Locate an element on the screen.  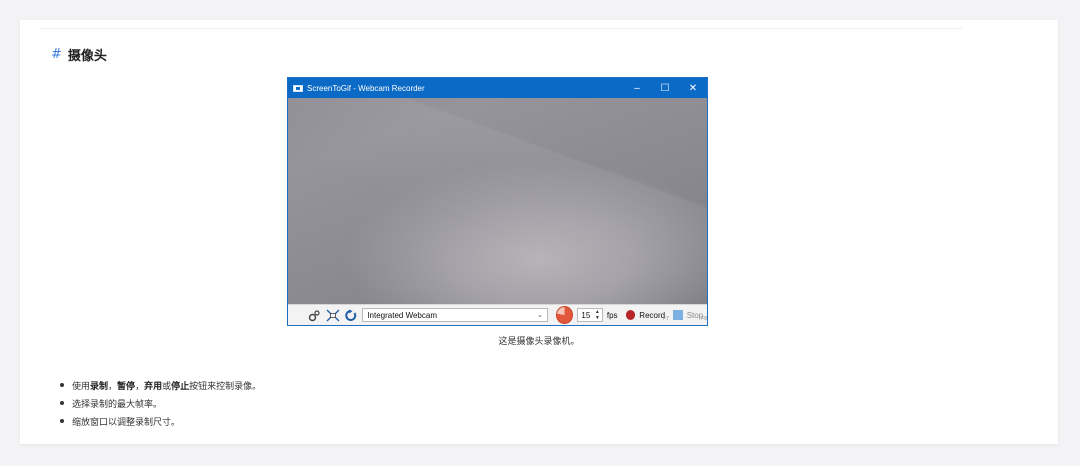
crop-fit-icon is located at coordinates (333, 315).